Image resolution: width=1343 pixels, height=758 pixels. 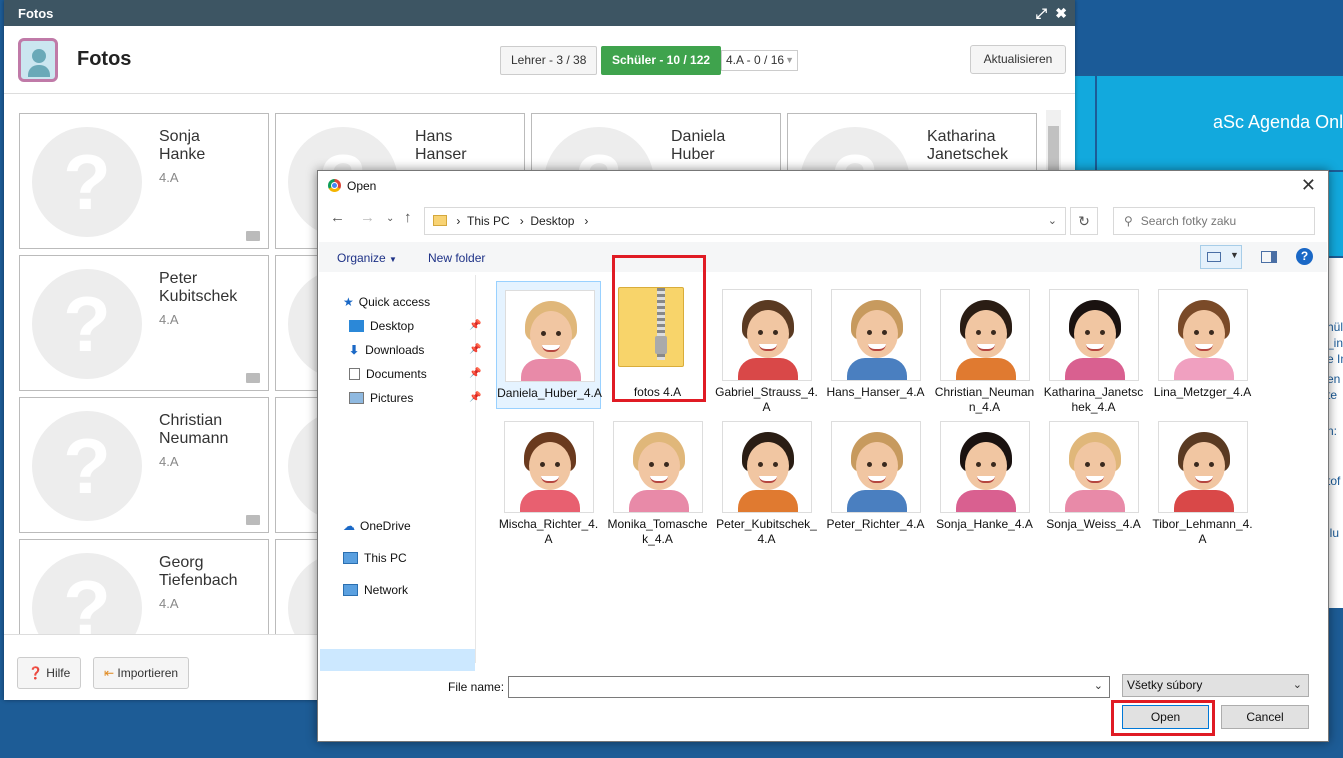 I want to click on nav-label: OneDrive, so click(x=385, y=526).